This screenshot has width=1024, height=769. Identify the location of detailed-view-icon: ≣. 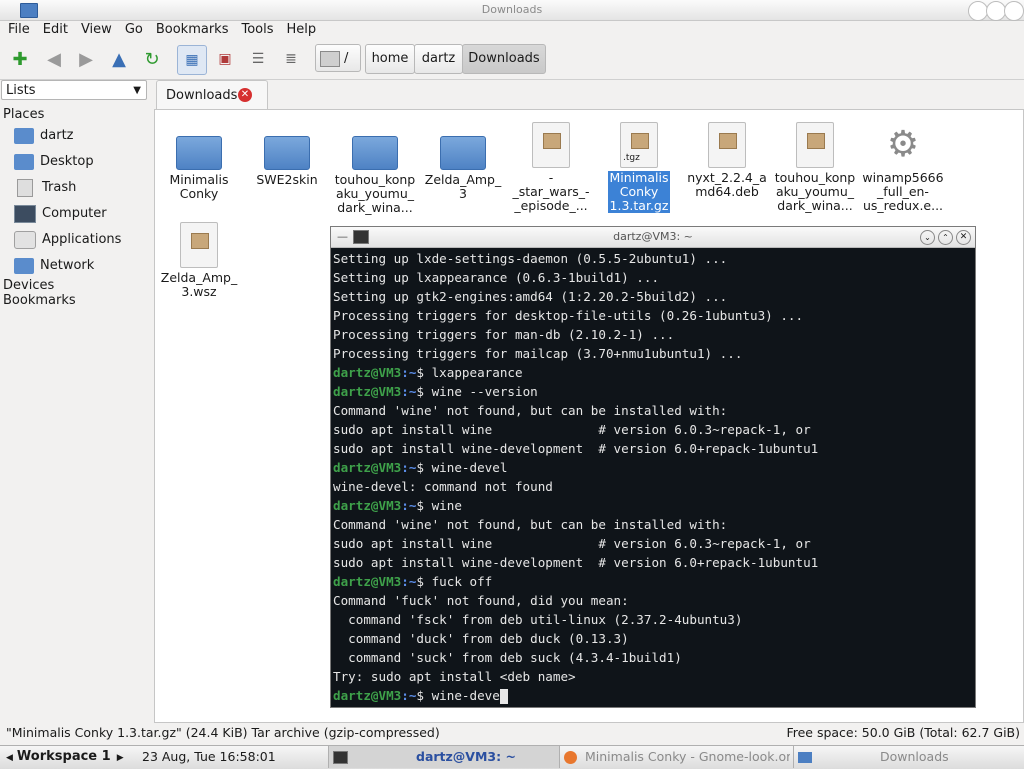
(291, 59).